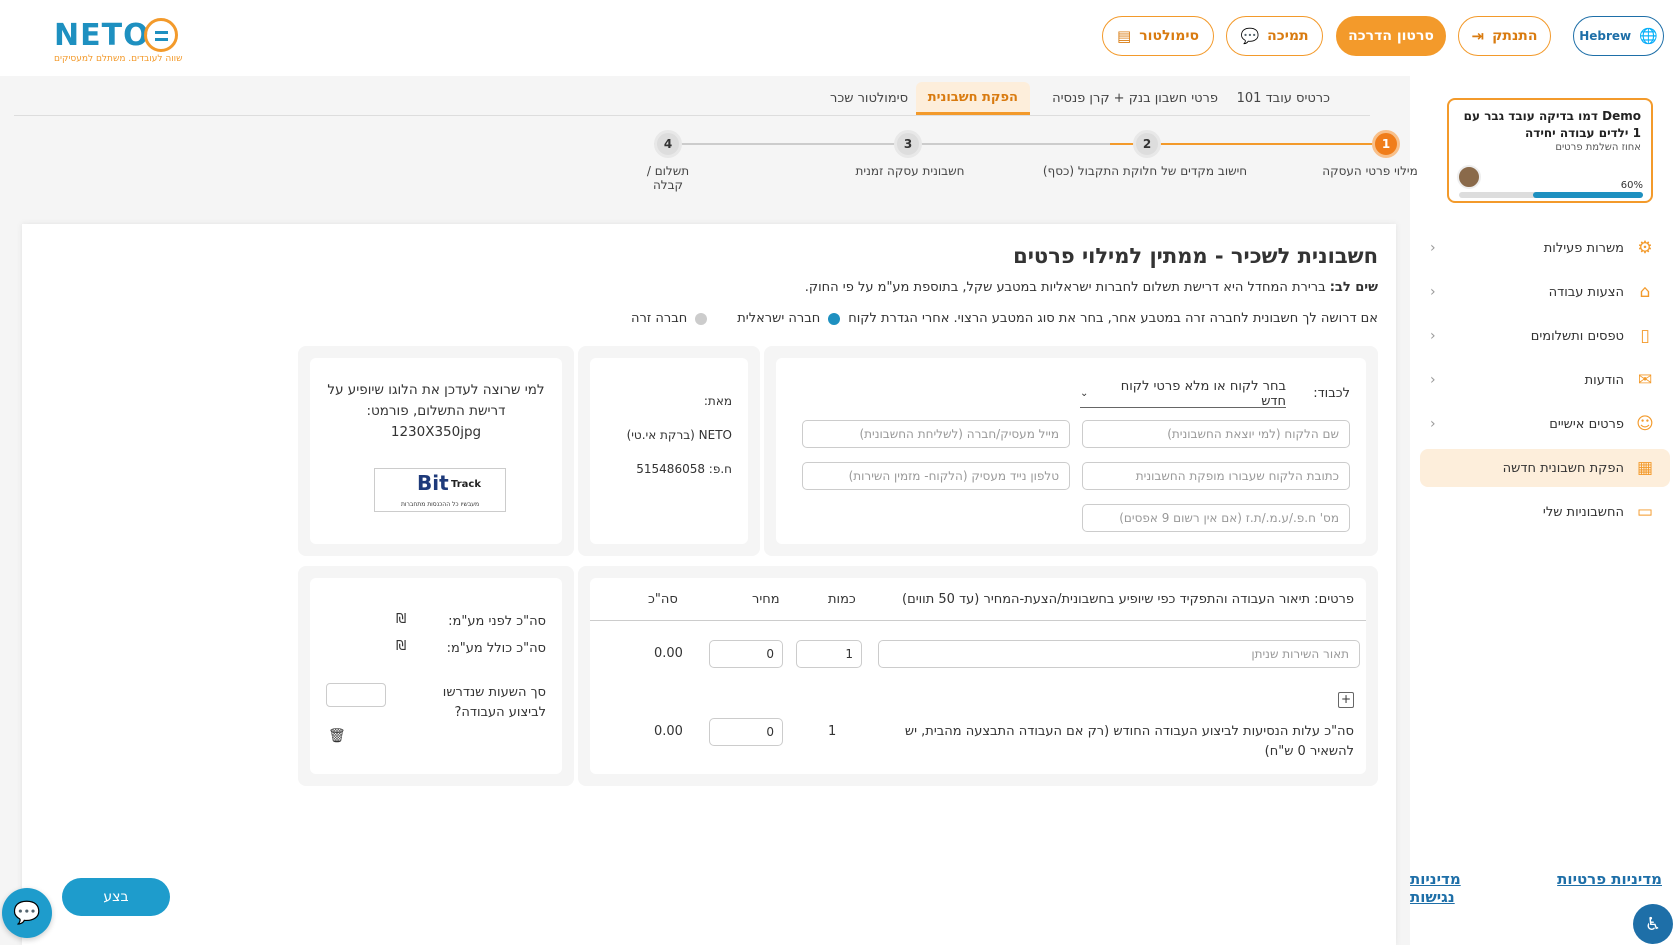  I want to click on step-1: 1, so click(1386, 144).